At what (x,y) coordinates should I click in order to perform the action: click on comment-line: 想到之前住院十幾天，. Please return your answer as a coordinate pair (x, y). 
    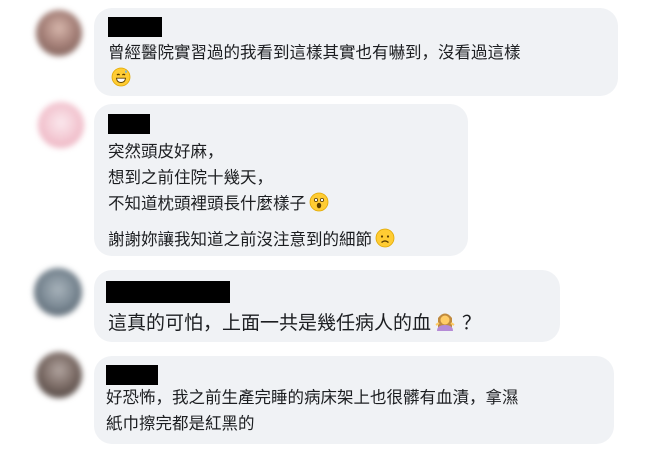
    Looking at the image, I should click on (190, 177).